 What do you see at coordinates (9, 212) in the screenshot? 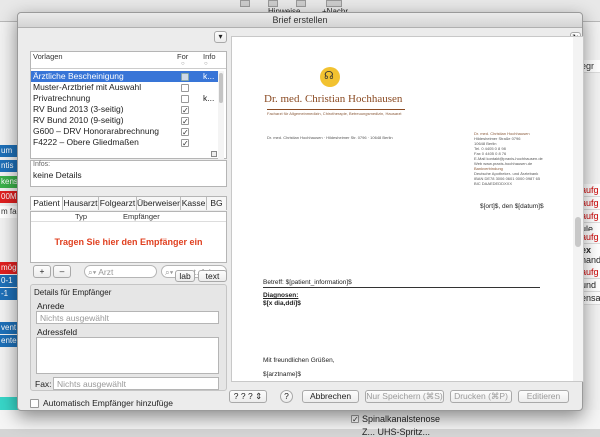
I see `bg-strip: m fac` at bounding box center [9, 212].